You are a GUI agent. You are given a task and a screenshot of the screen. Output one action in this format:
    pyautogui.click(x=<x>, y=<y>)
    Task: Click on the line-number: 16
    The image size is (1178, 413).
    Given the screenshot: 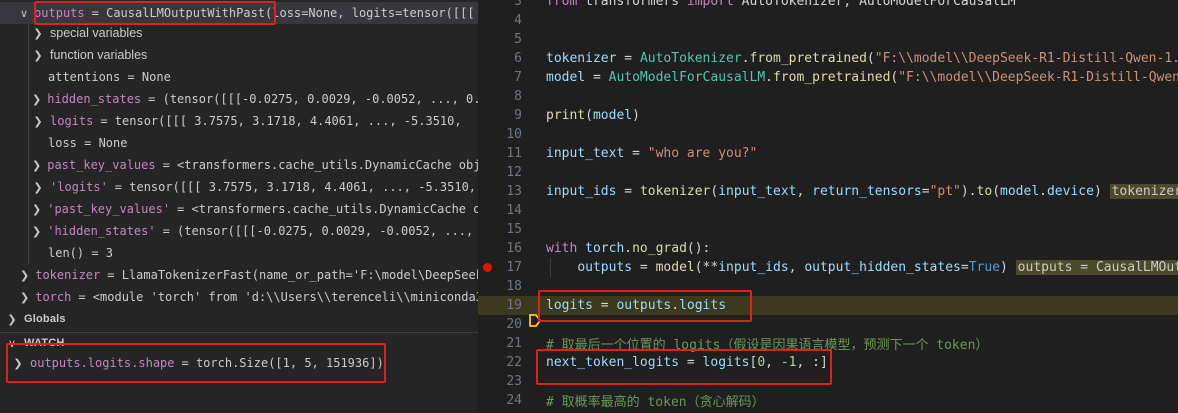 What is the action you would take?
    pyautogui.click(x=514, y=249)
    